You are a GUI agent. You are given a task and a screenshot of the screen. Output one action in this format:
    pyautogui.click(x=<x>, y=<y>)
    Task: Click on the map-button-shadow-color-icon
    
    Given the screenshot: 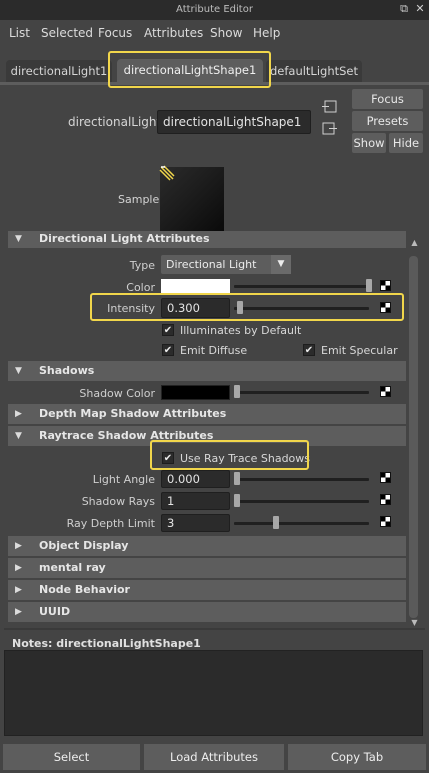 What is the action you would take?
    pyautogui.click(x=385, y=391)
    